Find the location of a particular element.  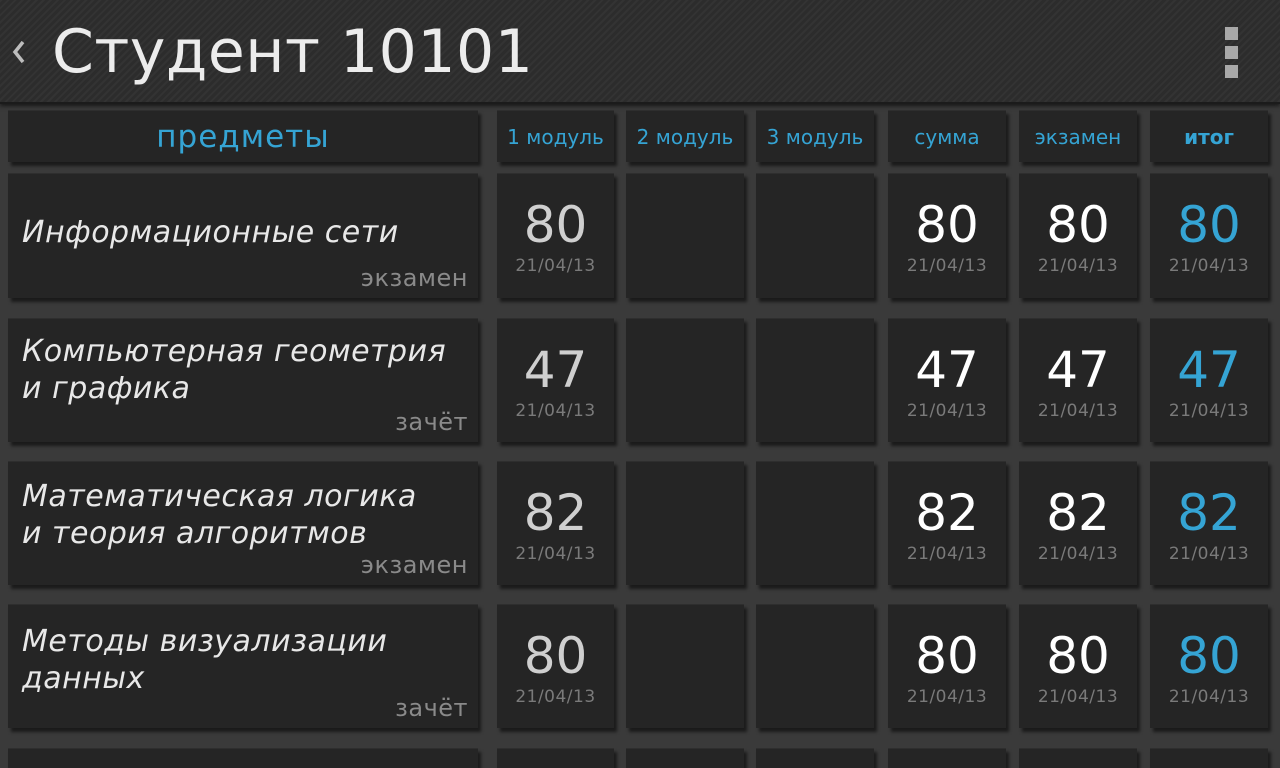

subject-name-line: Компьютерная геометрия is located at coordinates (234, 351).